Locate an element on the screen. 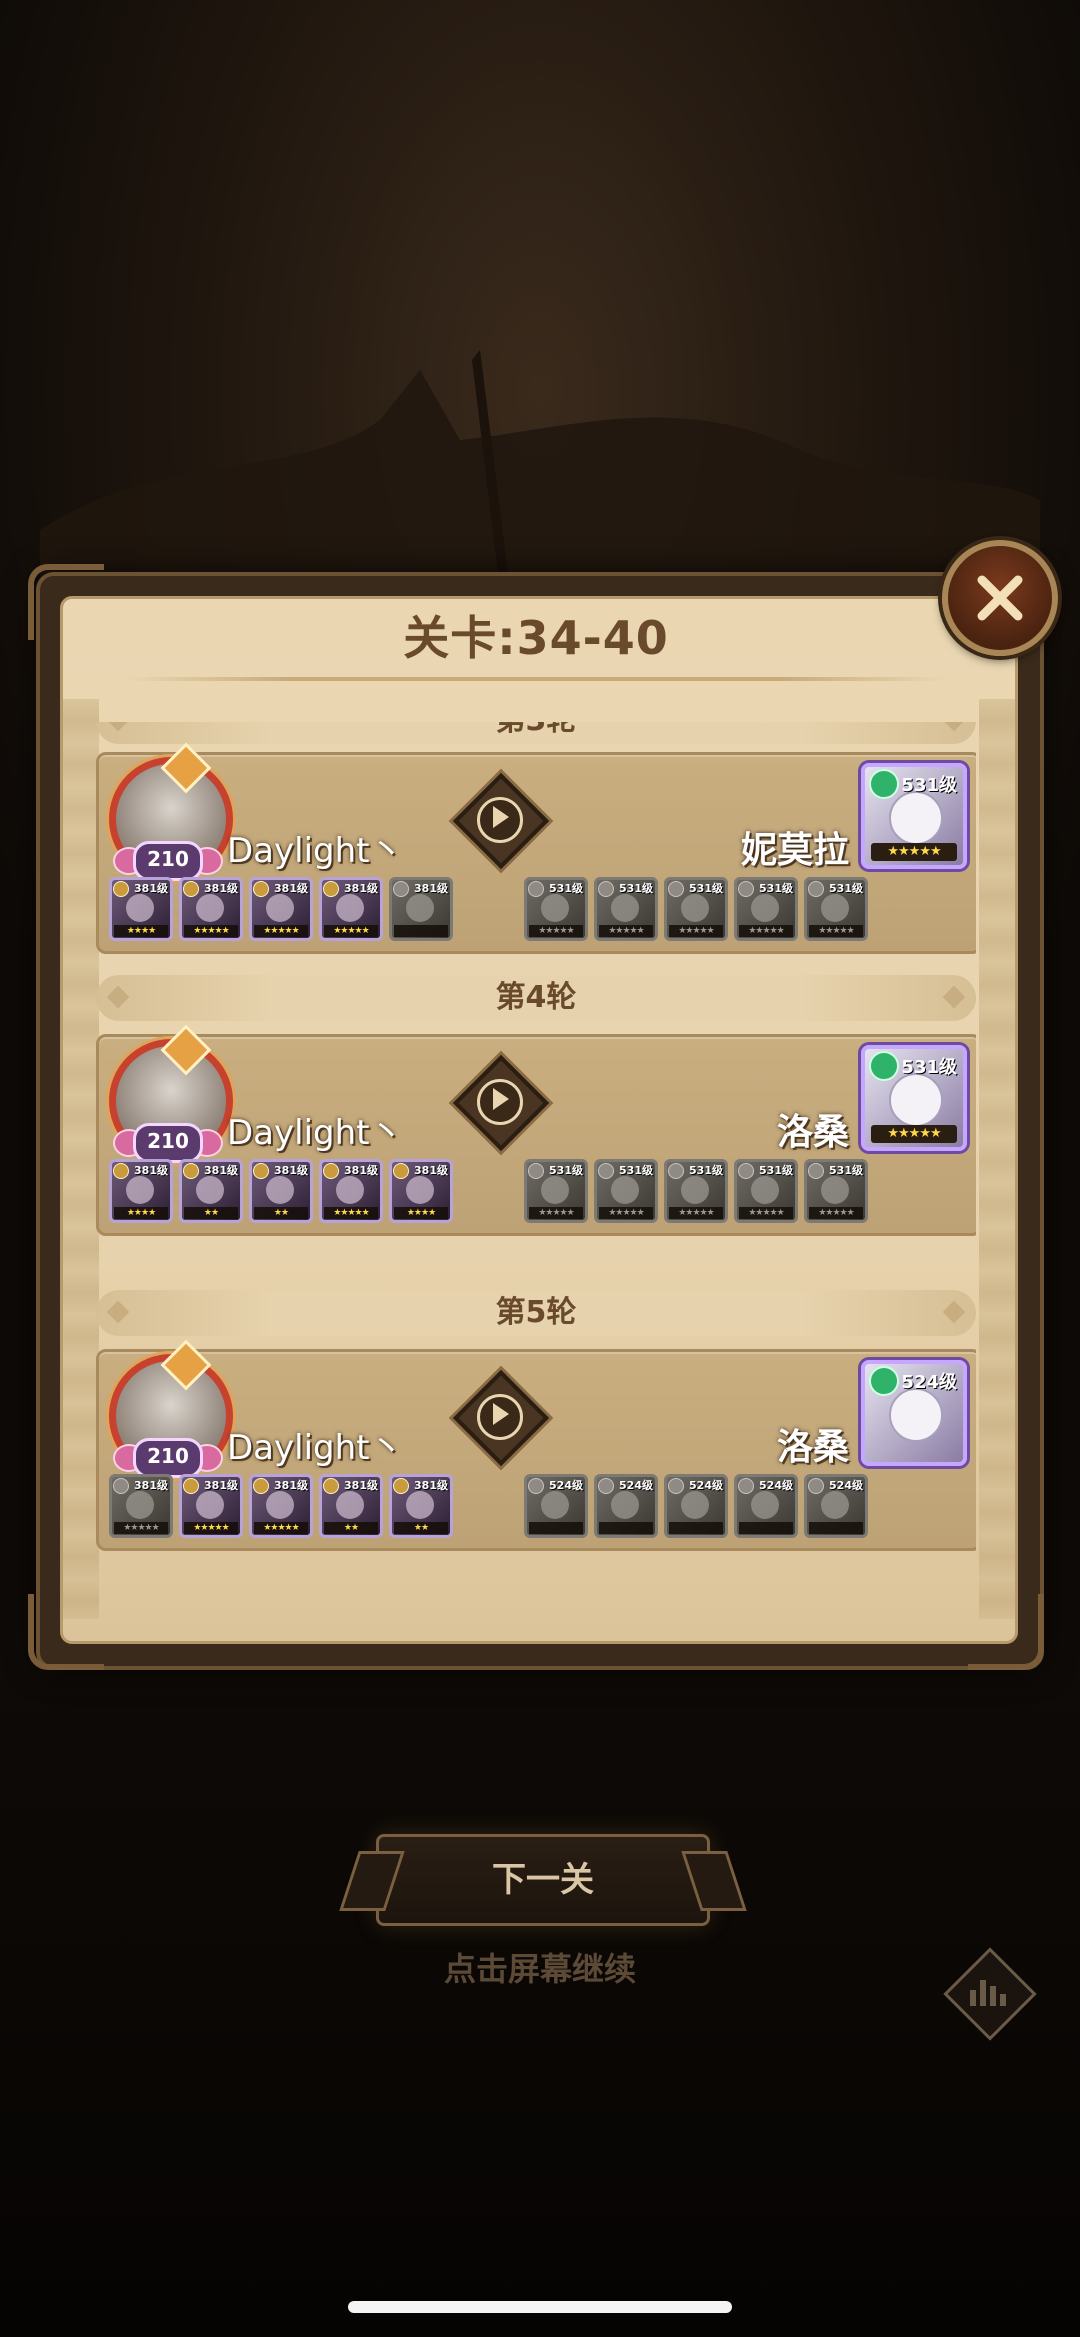 The image size is (1080, 2337). opponent-stars: ★★★★★ is located at coordinates (914, 852).